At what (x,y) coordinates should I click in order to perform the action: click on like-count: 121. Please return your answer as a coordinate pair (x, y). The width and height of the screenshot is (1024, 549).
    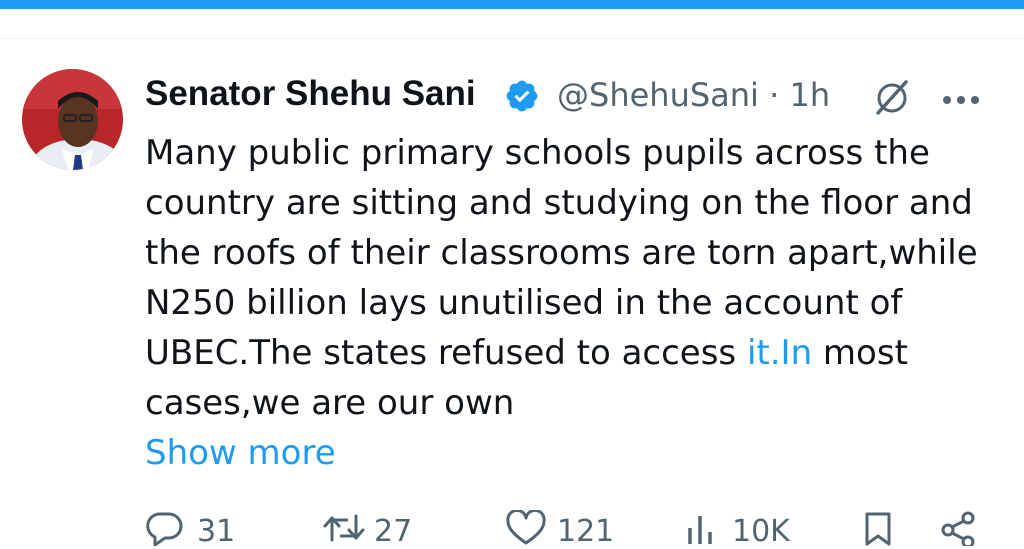
    Looking at the image, I should click on (586, 531).